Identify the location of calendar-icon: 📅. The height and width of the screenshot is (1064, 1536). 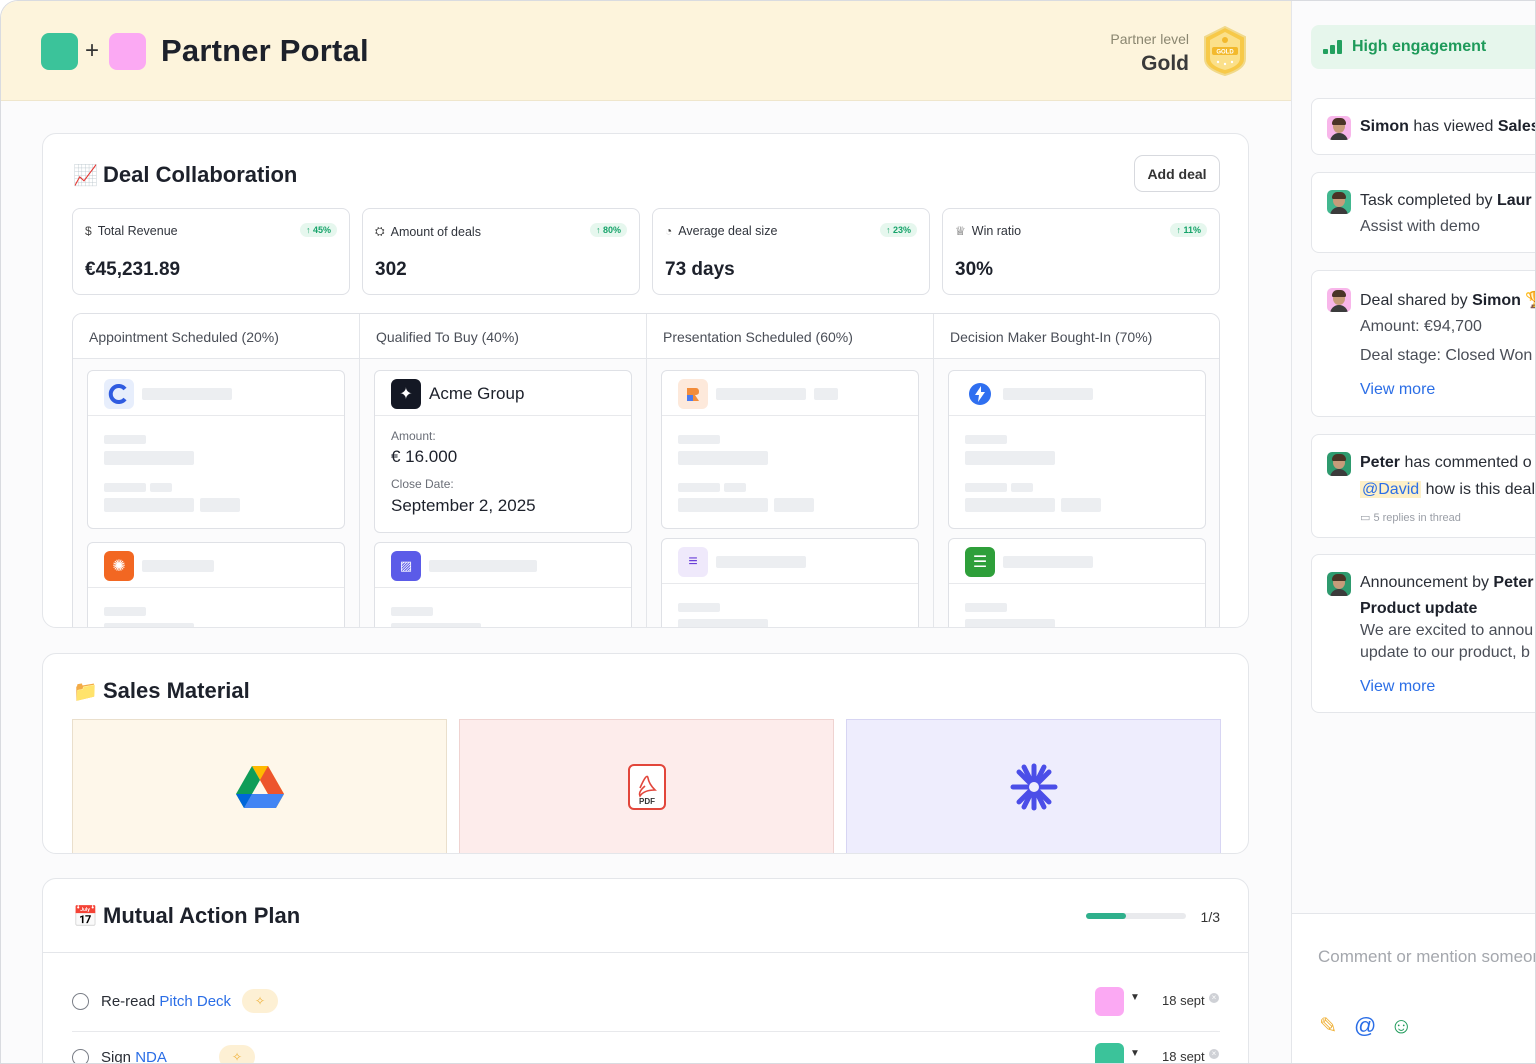
(85, 916).